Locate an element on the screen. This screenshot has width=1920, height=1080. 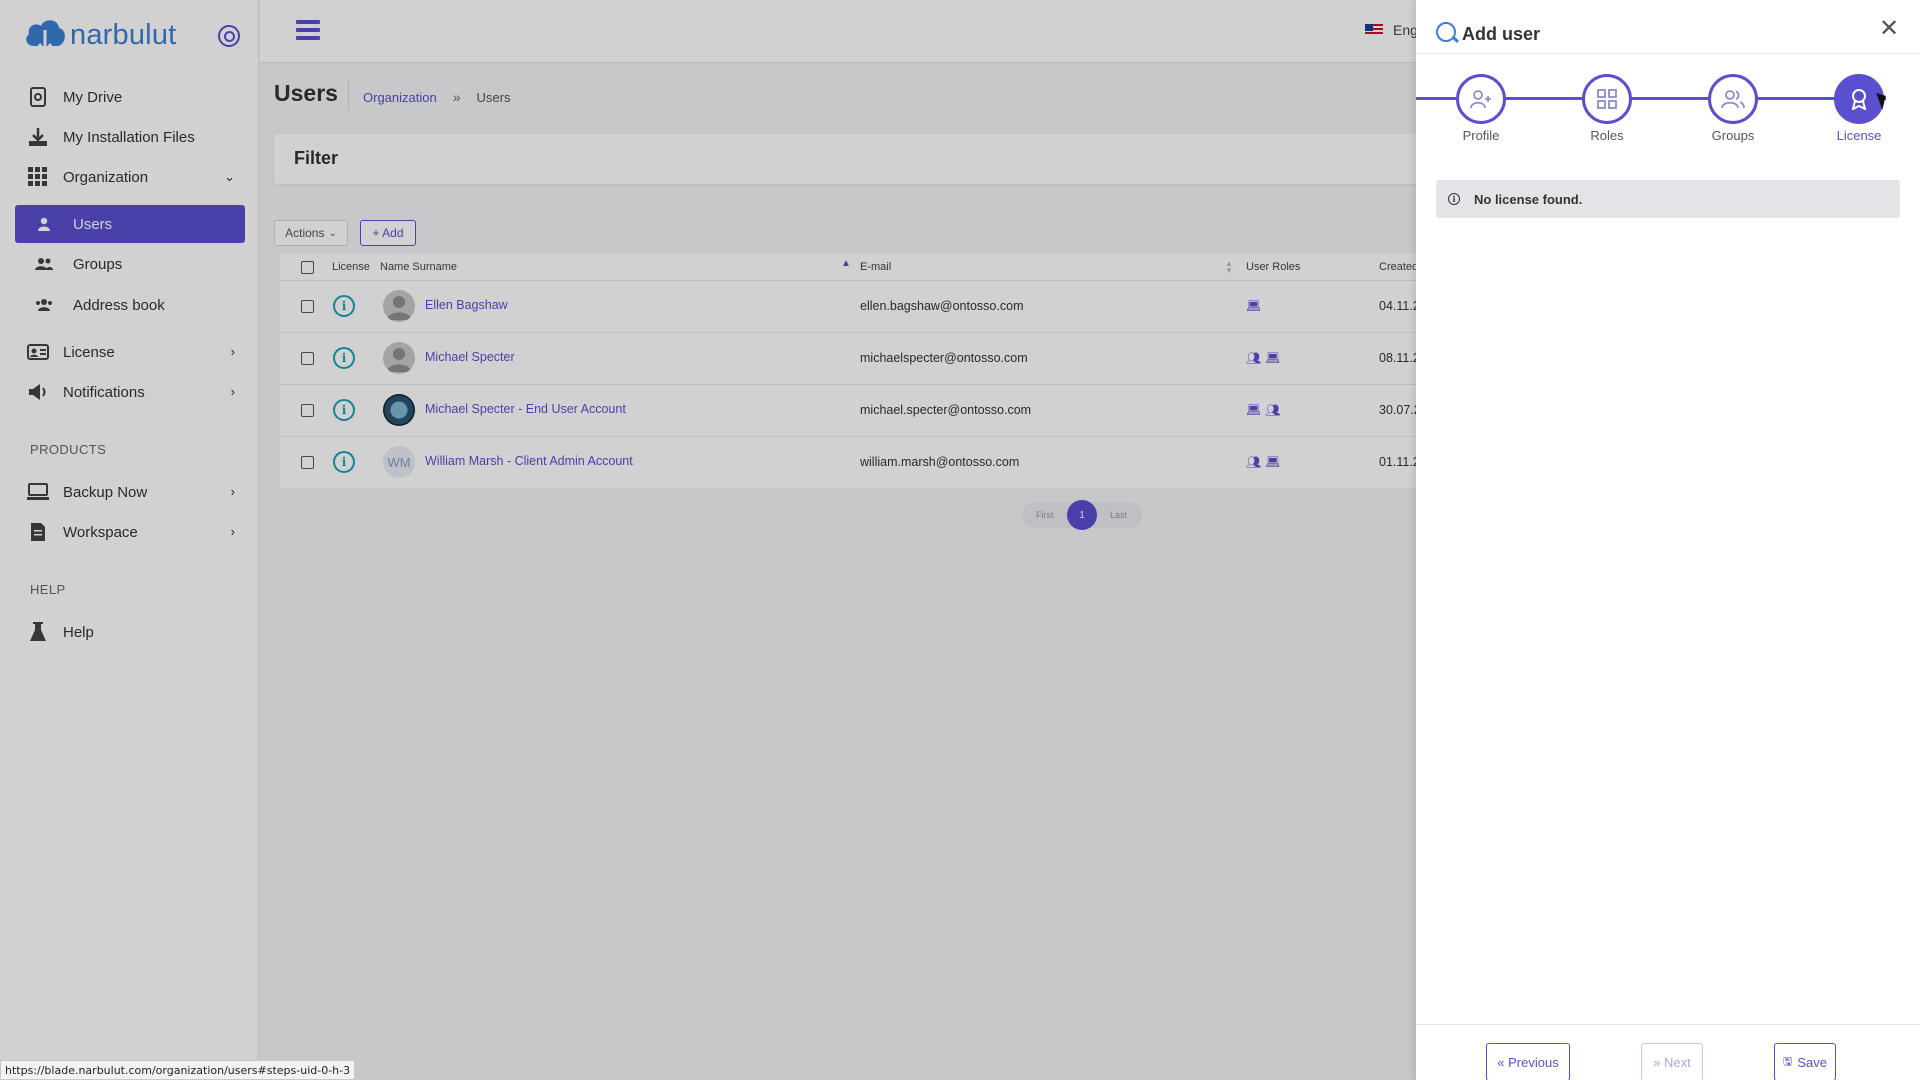
search-user-icon is located at coordinates (1446, 32).